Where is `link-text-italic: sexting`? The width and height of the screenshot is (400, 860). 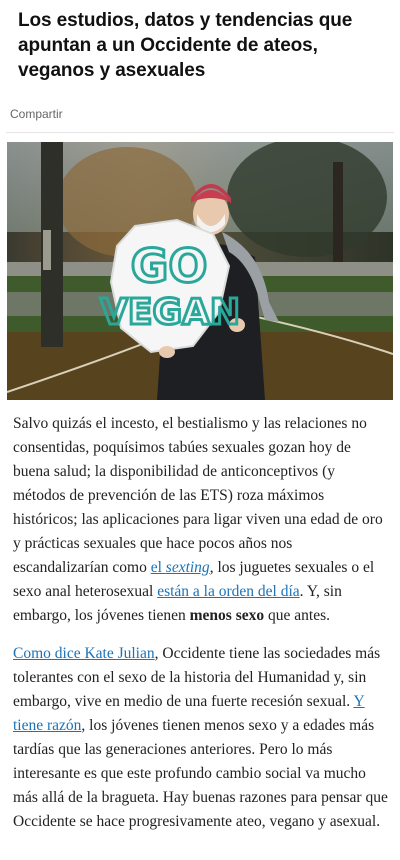
link-text-italic: sexting is located at coordinates (187, 567).